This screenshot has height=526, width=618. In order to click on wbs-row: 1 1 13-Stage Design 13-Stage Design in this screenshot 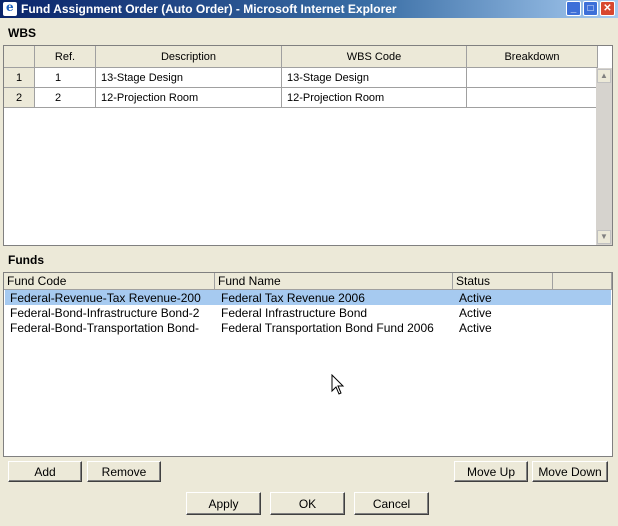, I will do `click(301, 78)`.